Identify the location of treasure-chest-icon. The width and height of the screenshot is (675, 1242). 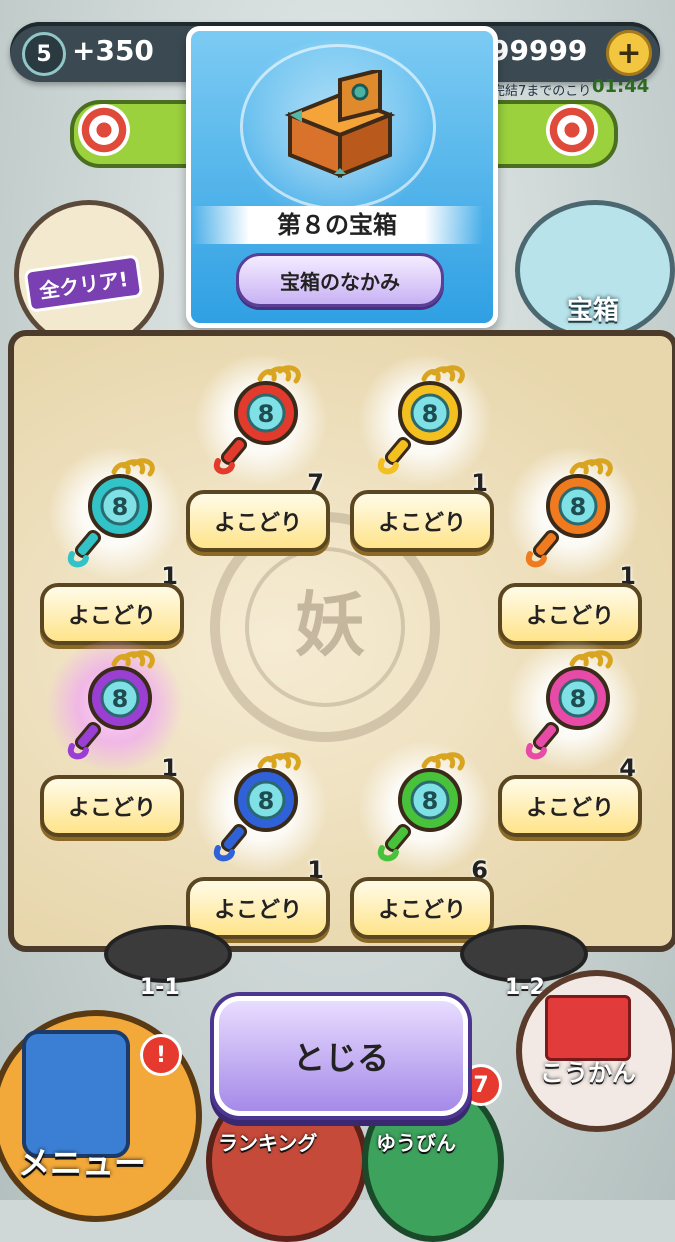
(340, 124).